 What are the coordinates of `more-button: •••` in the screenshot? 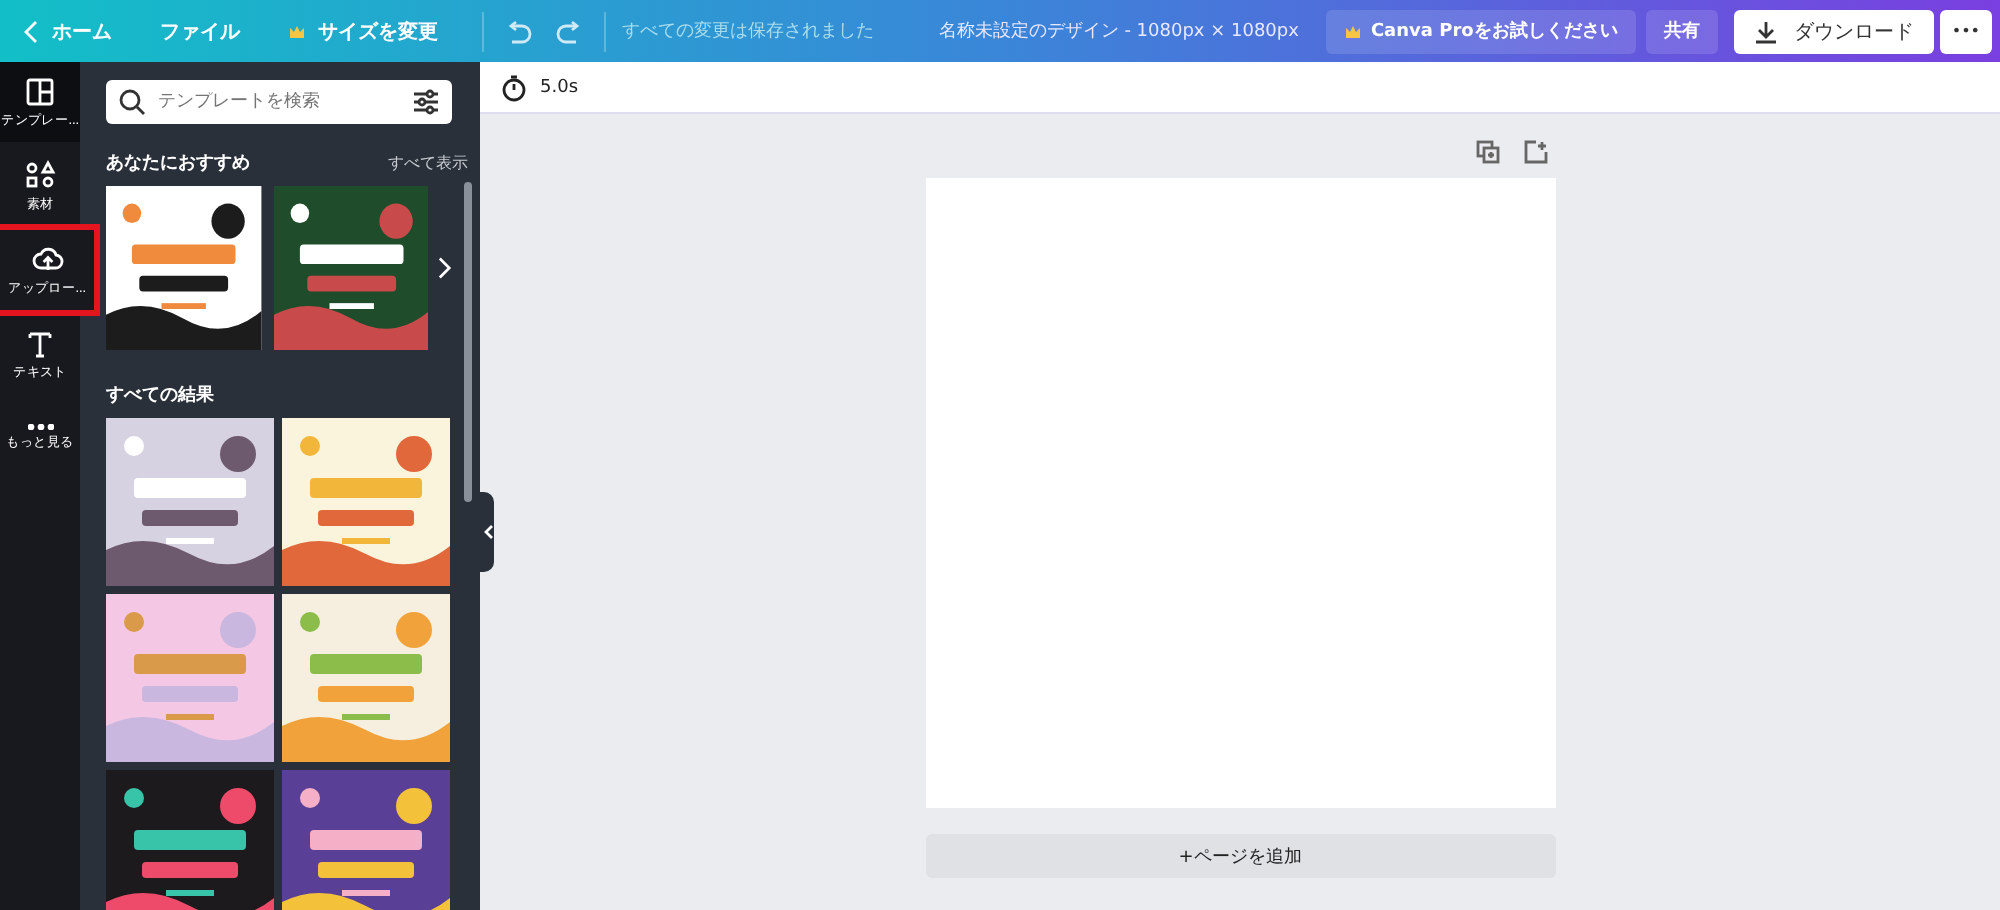 It's located at (1965, 31).